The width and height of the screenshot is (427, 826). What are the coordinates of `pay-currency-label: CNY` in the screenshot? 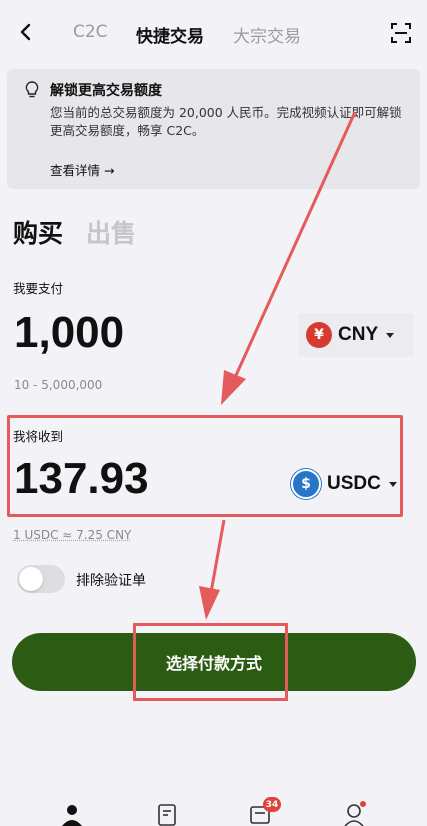 It's located at (358, 334).